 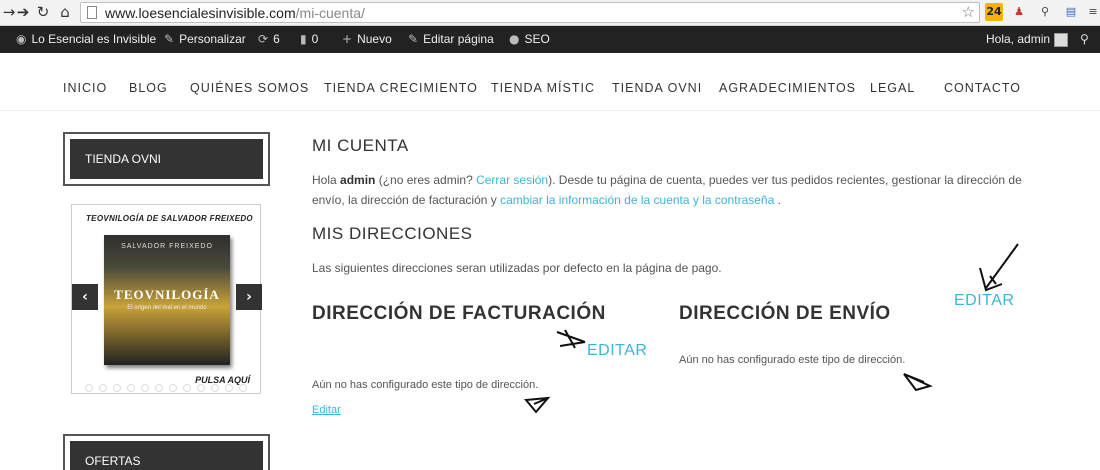 I want to click on logout-link: Cerrar sesión, so click(x=512, y=180).